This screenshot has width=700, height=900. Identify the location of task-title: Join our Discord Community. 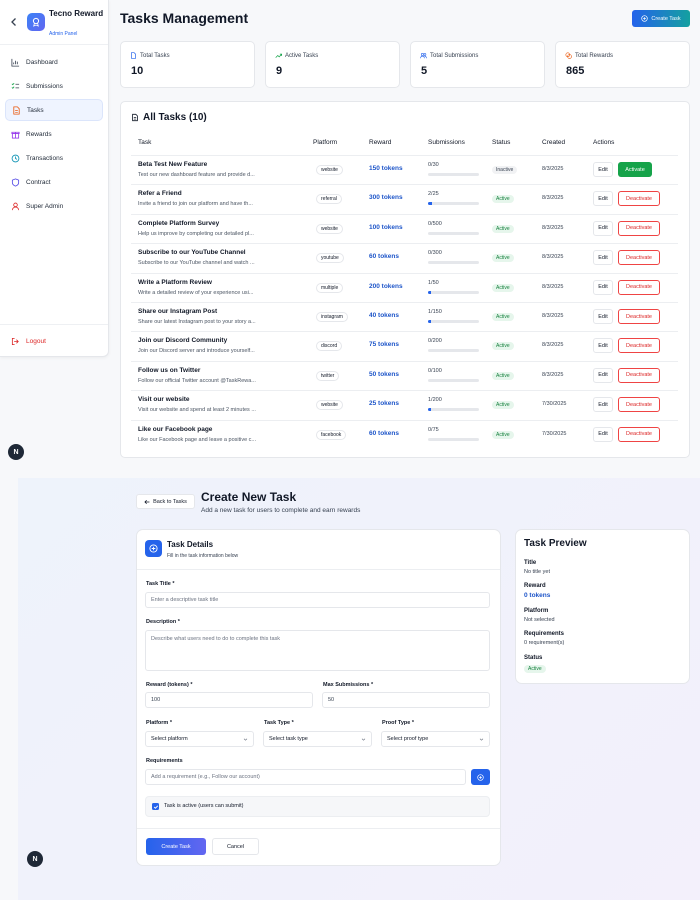
(183, 341).